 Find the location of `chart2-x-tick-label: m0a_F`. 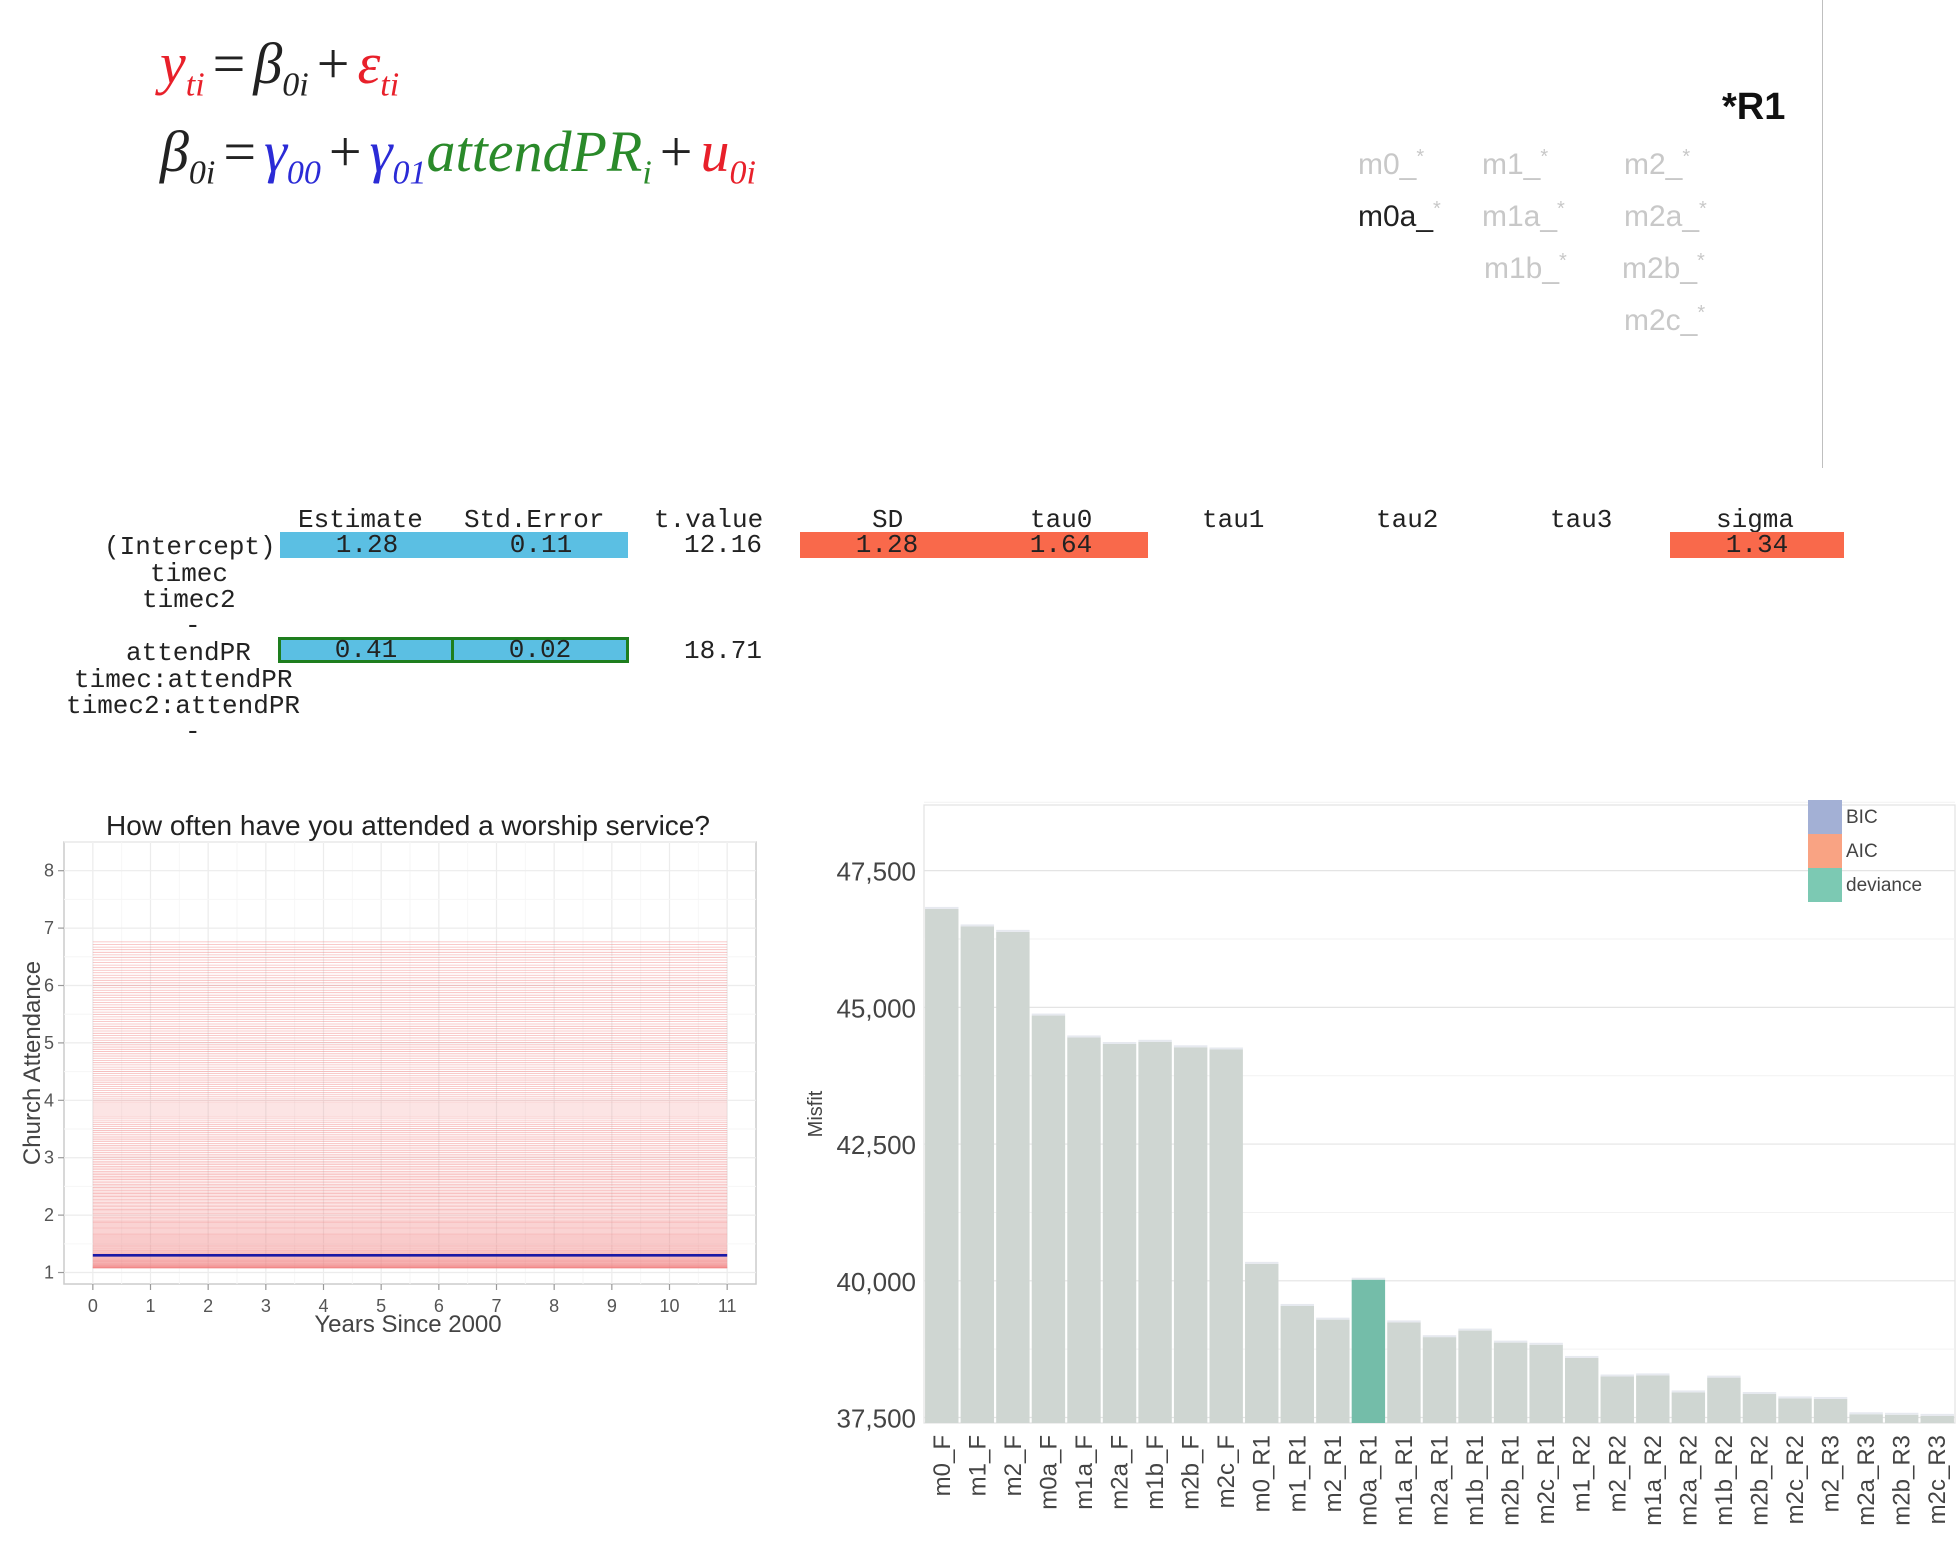

chart2-x-tick-label: m0a_F is located at coordinates (1048, 1472).